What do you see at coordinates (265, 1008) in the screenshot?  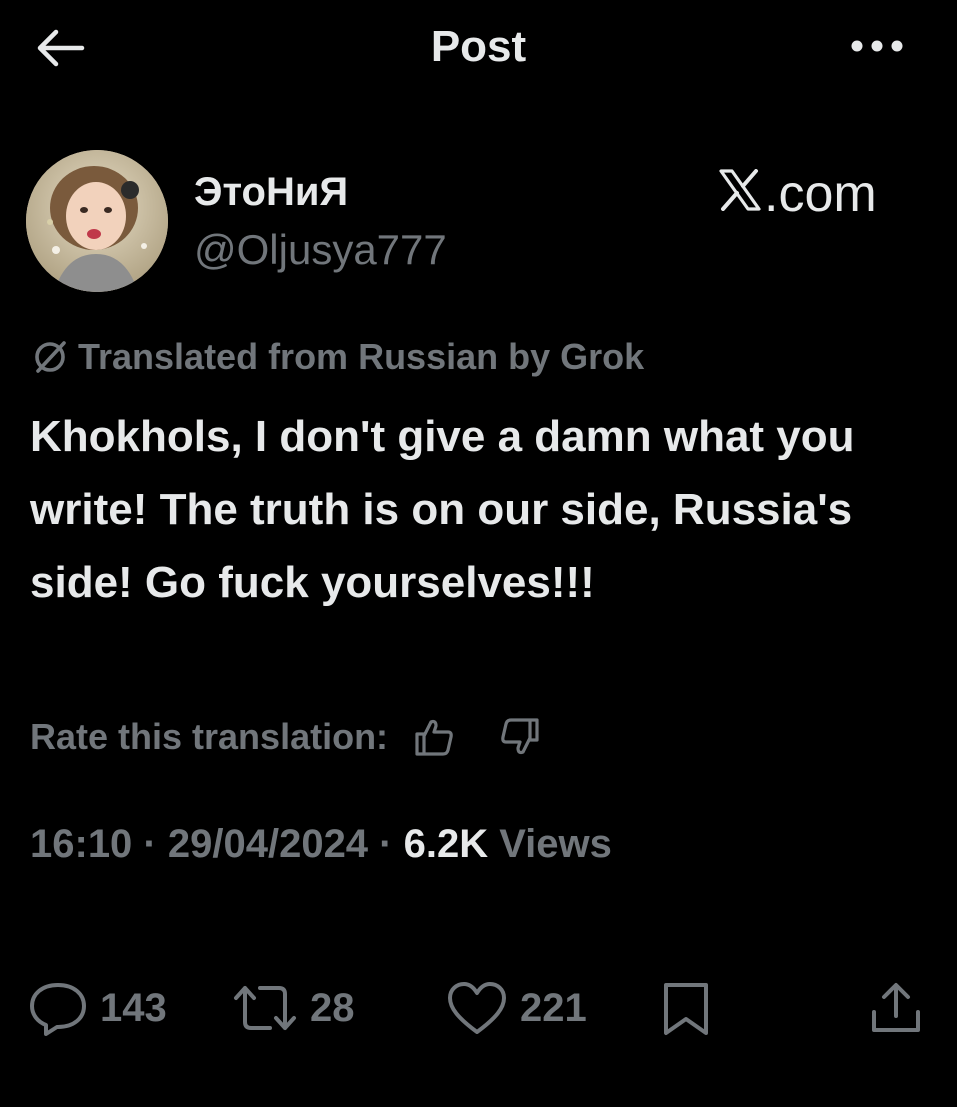 I see `repost-icon` at bounding box center [265, 1008].